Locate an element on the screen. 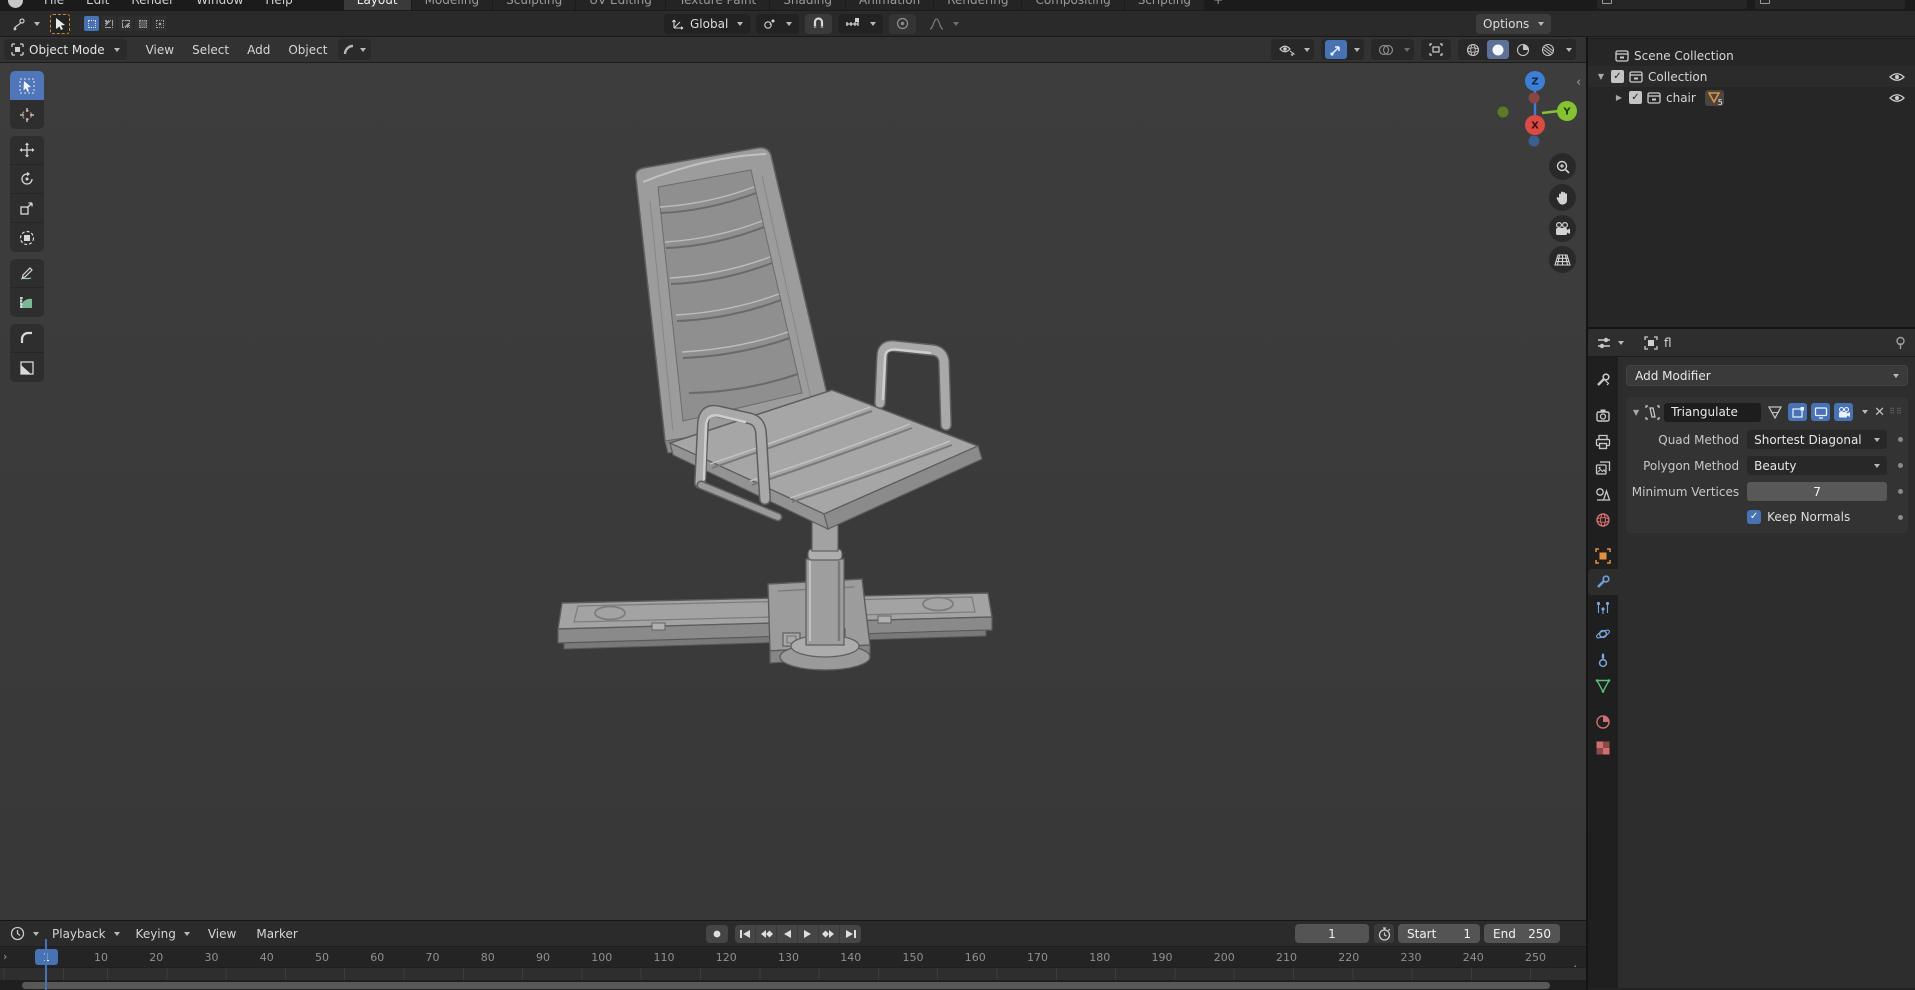  view-layer-selector is located at coordinates (1830, 4).